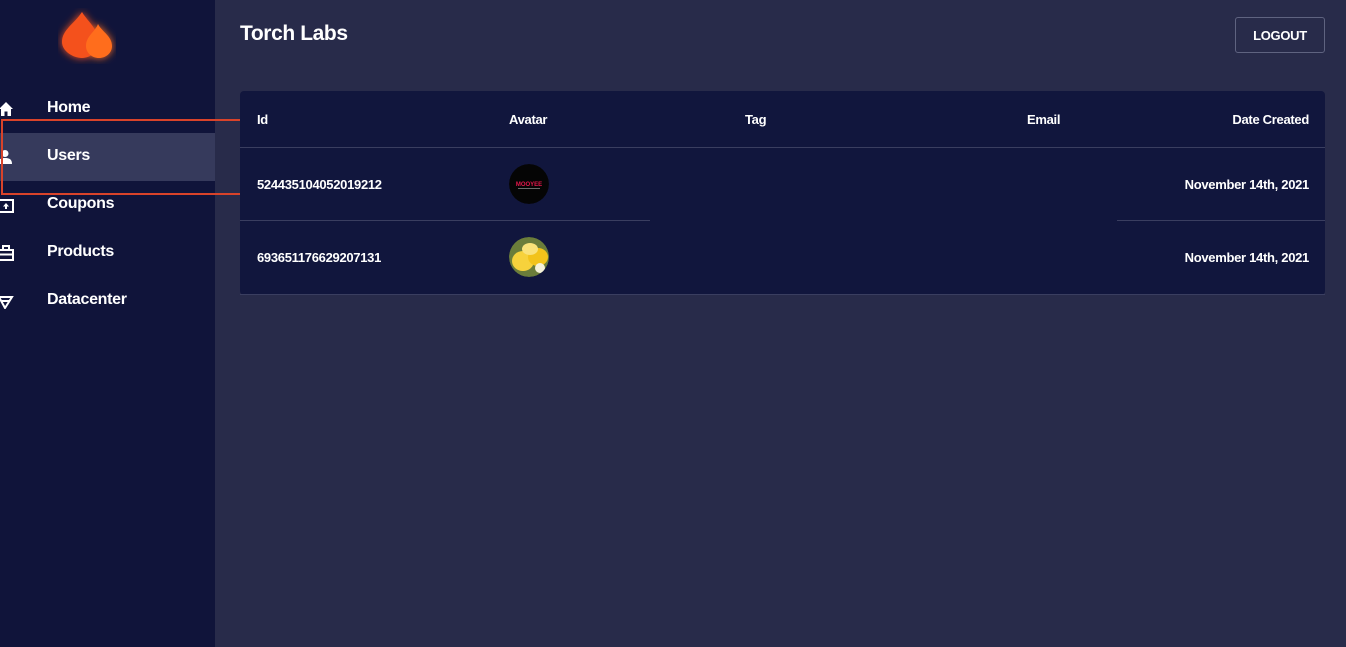 The width and height of the screenshot is (1346, 647). What do you see at coordinates (262, 119) in the screenshot?
I see `column-header-id: Id` at bounding box center [262, 119].